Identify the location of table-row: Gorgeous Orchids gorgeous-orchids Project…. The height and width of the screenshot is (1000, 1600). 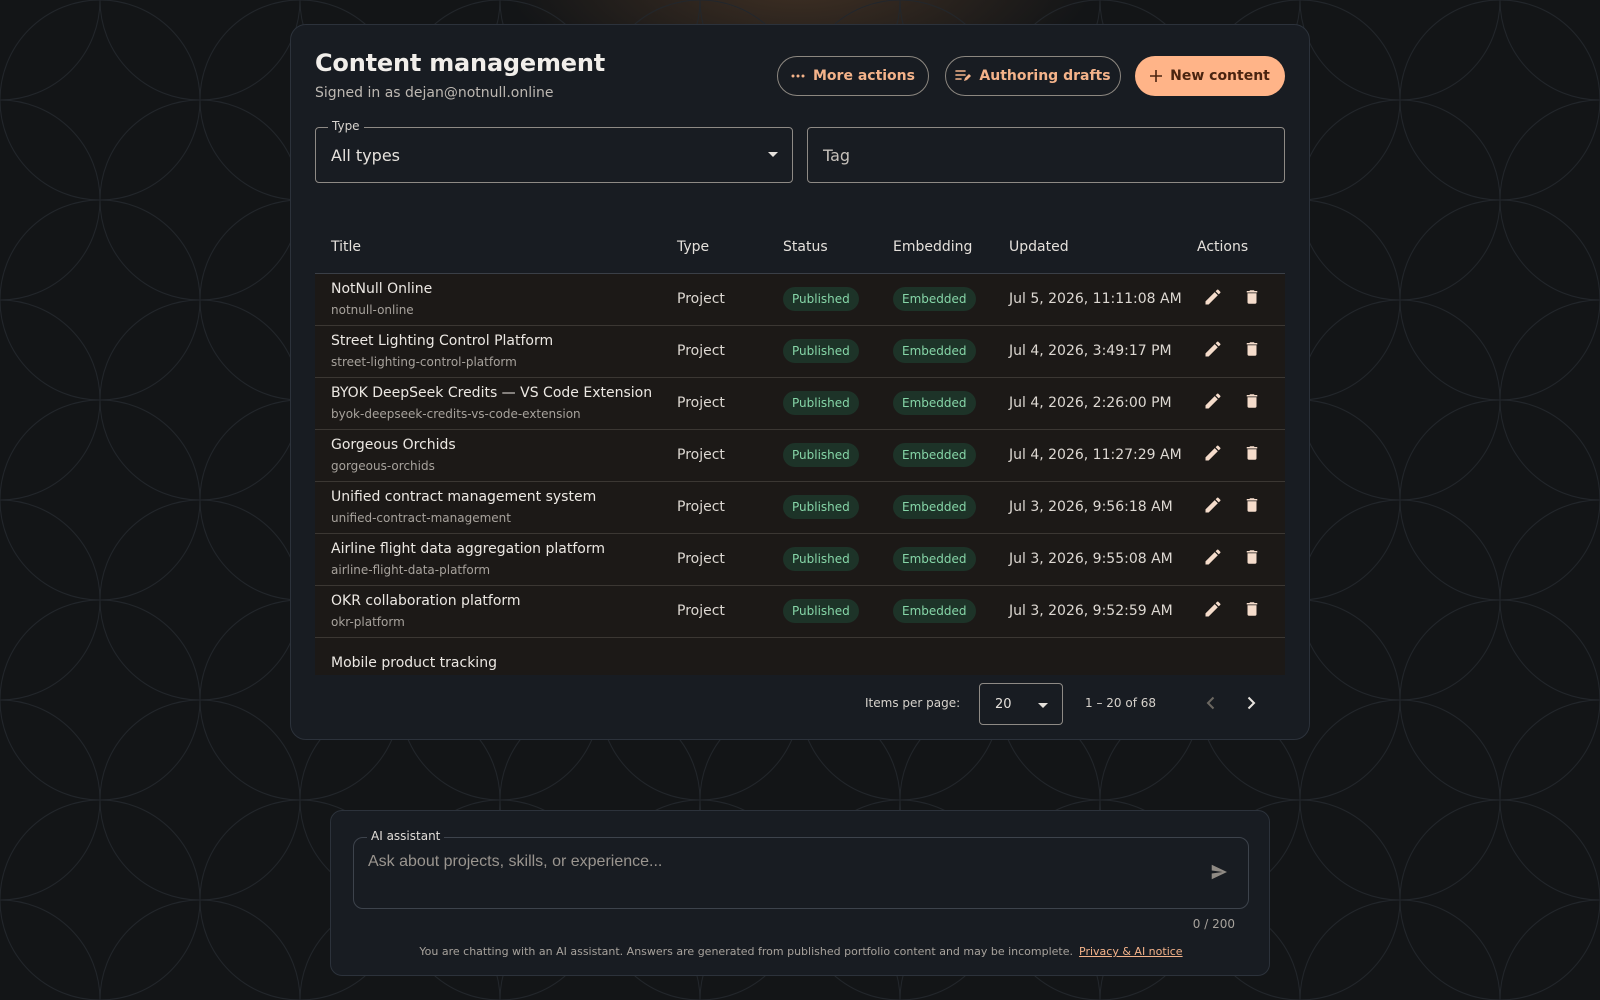
(800, 455).